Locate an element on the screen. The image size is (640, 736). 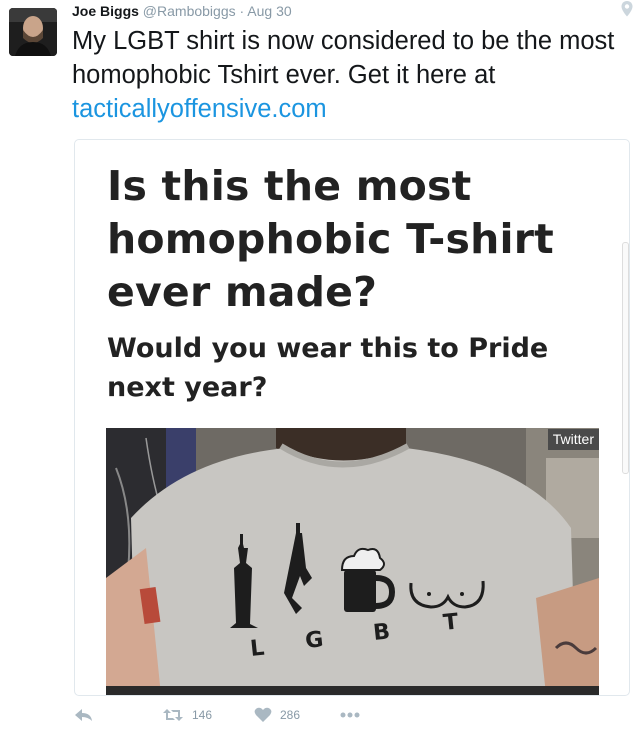
tweet-link: tacticallyoffensive.com is located at coordinates (199, 109).